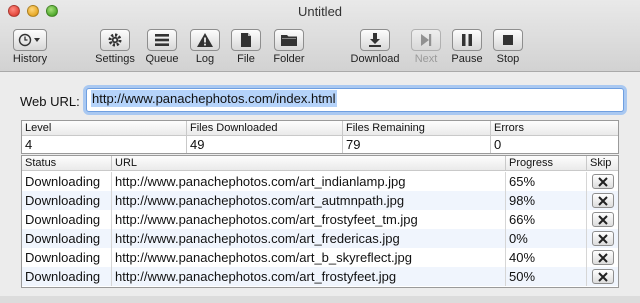  Describe the element at coordinates (289, 59) in the screenshot. I see `folder-label: Folder` at that location.